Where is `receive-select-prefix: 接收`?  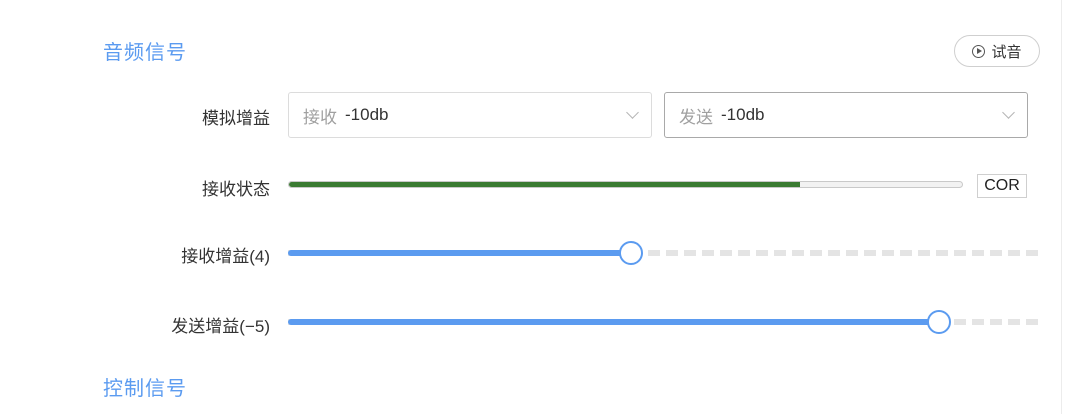
receive-select-prefix: 接收 is located at coordinates (320, 117).